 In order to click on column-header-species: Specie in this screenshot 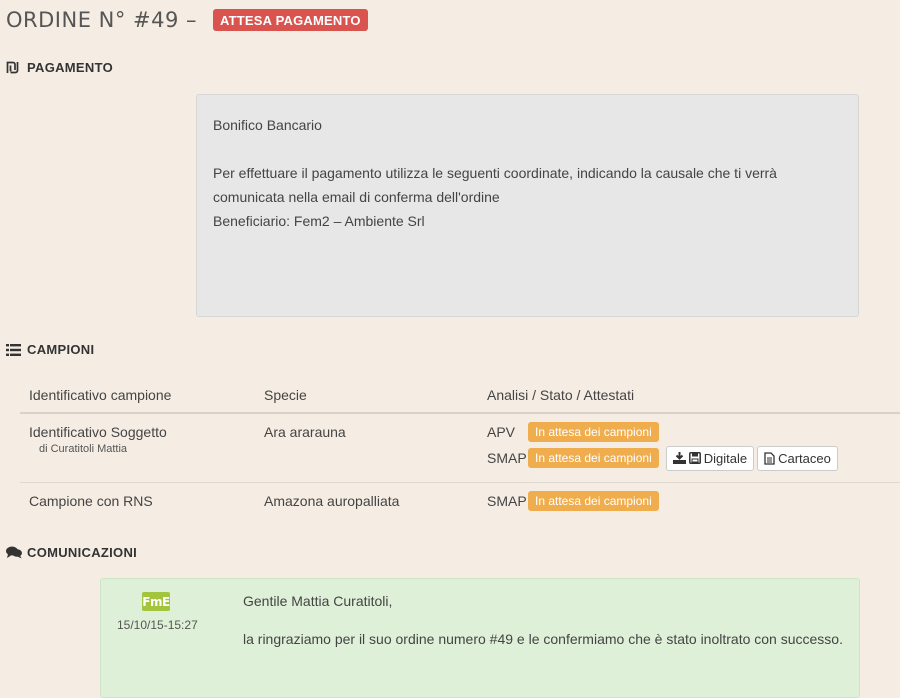, I will do `click(366, 396)`.